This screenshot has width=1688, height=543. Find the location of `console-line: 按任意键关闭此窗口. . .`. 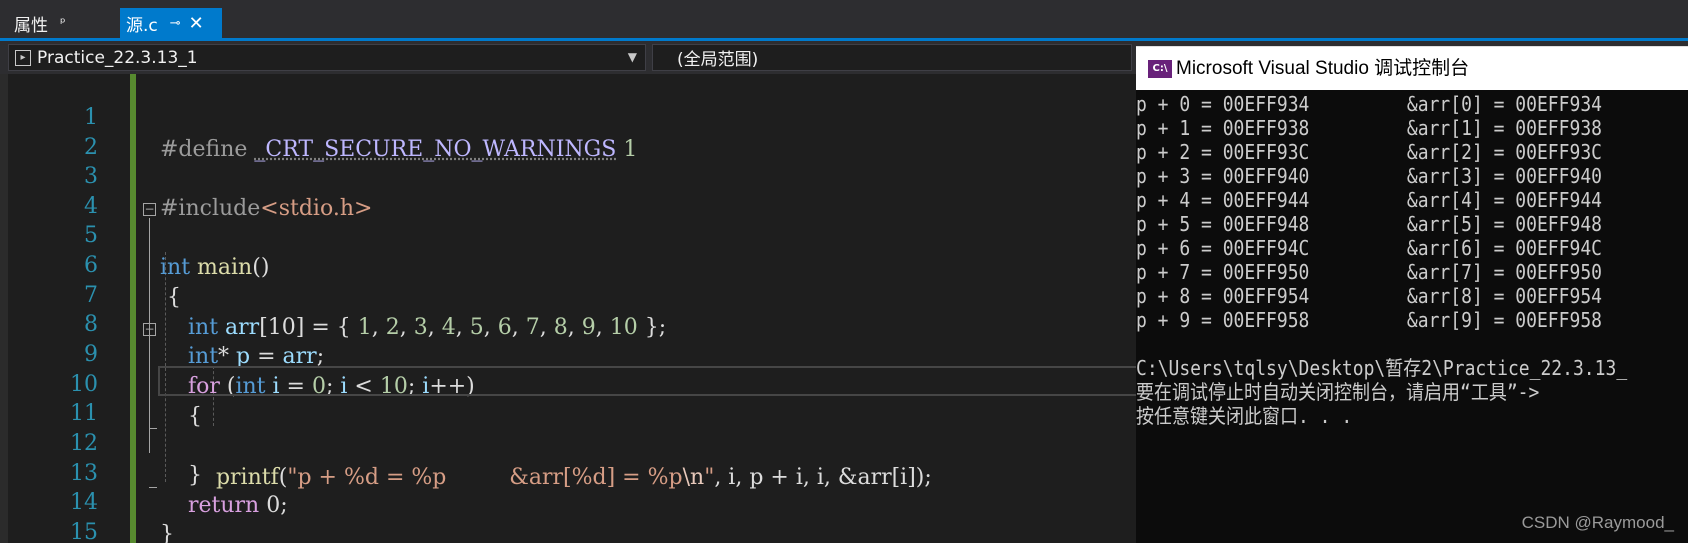

console-line: 按任意键关闭此窗口. . . is located at coordinates (1244, 416).